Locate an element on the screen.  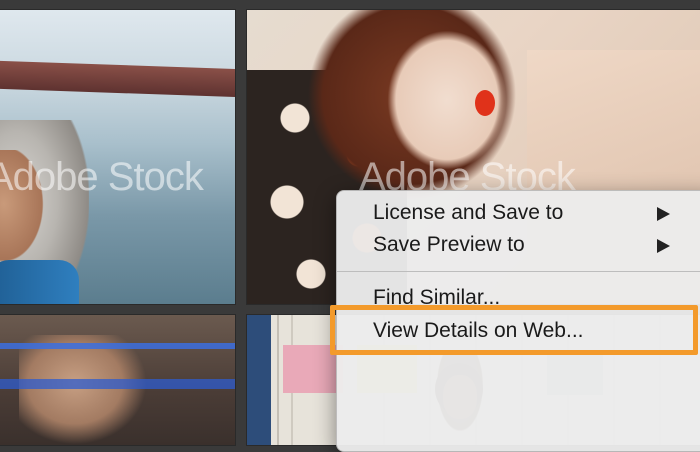
menu-item-save-preview: Save Preview to is located at coordinates (449, 245).